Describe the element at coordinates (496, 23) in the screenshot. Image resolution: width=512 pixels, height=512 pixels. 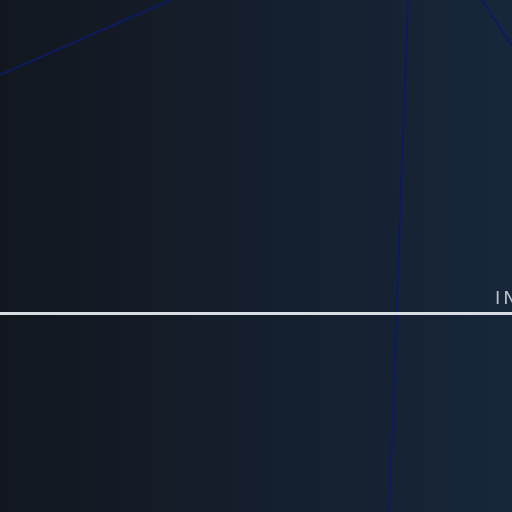
I see `diagonal-line-top-right` at that location.